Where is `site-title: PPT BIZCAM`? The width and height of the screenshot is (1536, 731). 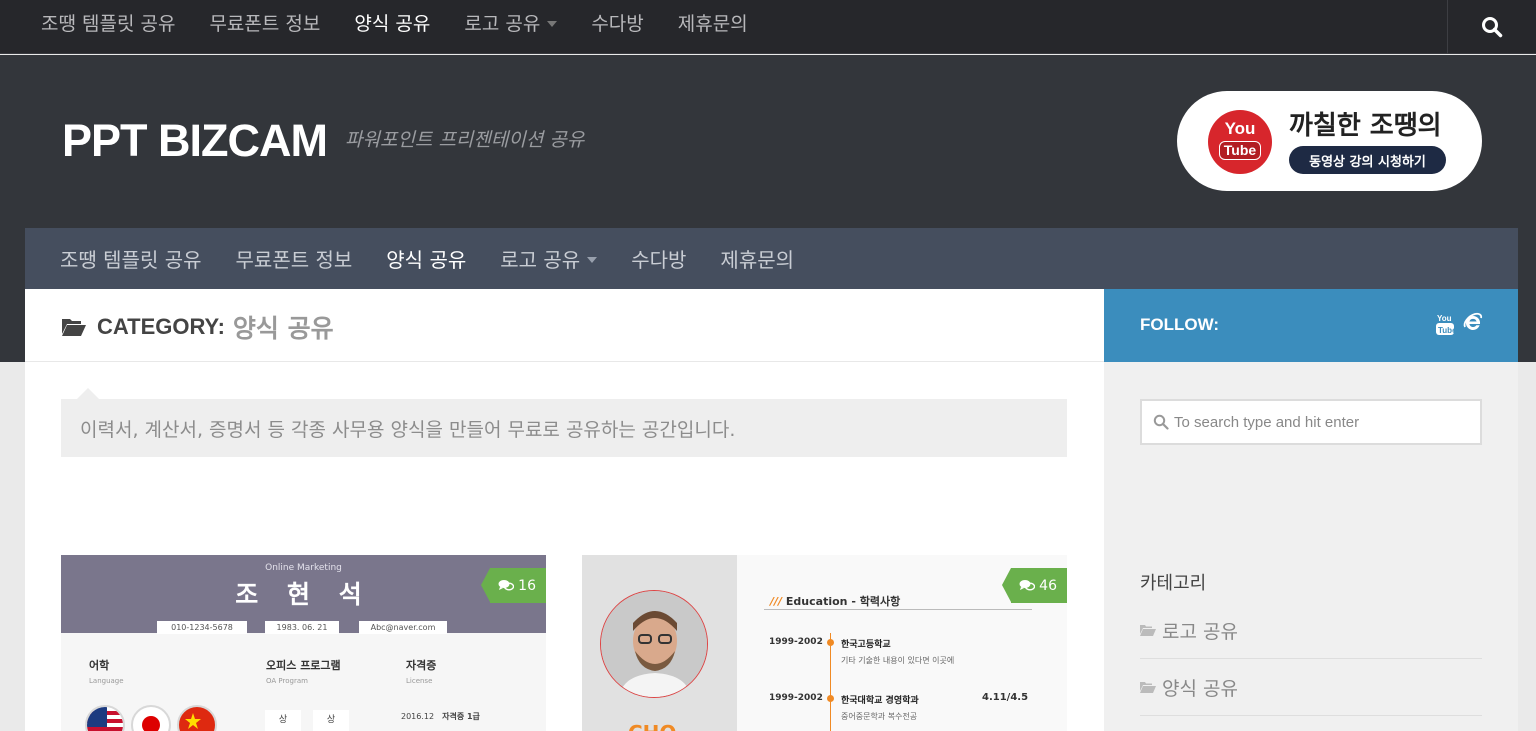 site-title: PPT BIZCAM is located at coordinates (195, 141).